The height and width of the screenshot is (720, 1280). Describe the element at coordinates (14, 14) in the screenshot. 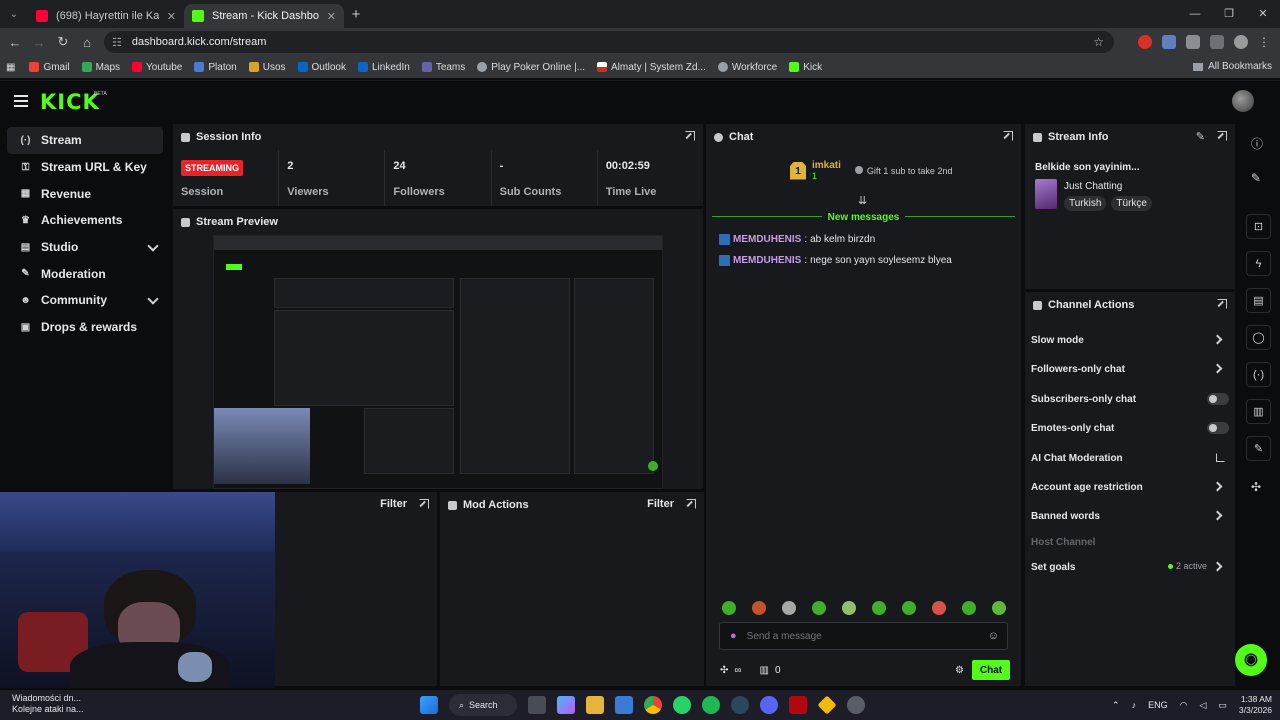

I see `tab-search-icon: ⌄` at that location.